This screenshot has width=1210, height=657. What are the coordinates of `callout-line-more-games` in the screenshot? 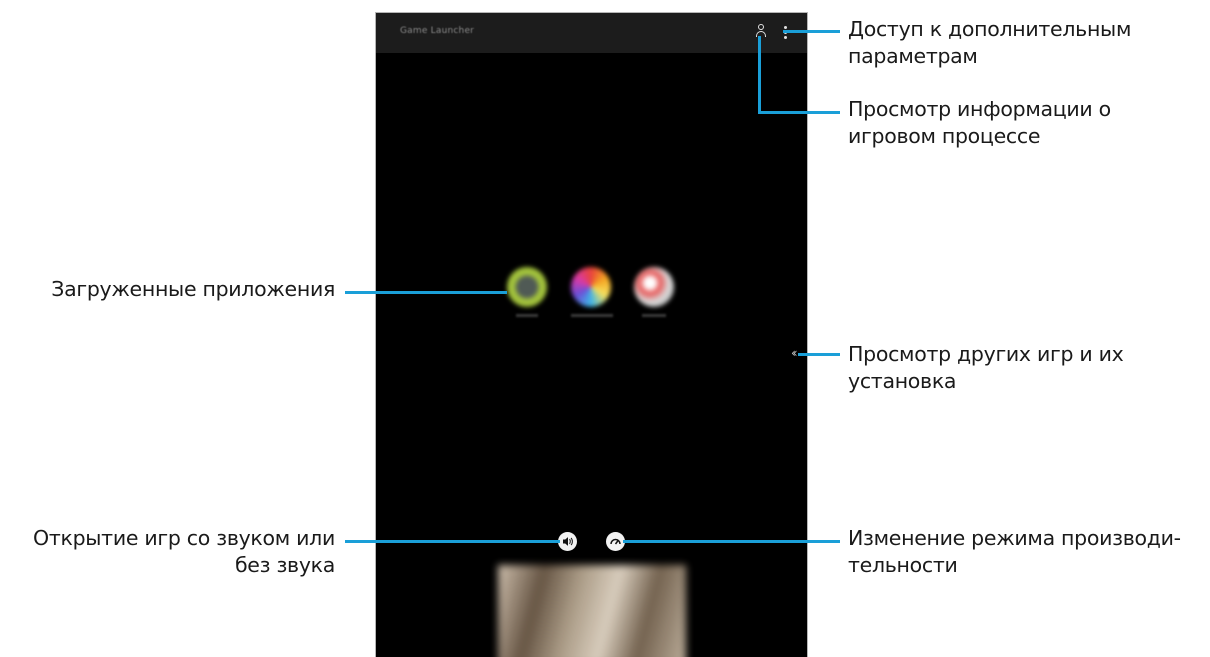 It's located at (819, 354).